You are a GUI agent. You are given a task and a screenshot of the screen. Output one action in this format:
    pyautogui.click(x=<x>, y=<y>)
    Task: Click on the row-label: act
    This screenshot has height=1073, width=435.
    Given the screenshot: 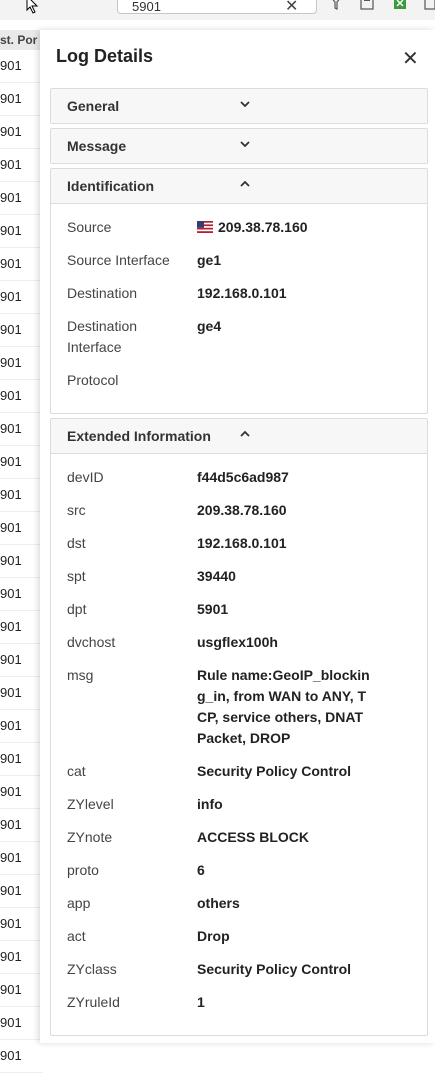 What is the action you would take?
    pyautogui.click(x=76, y=936)
    